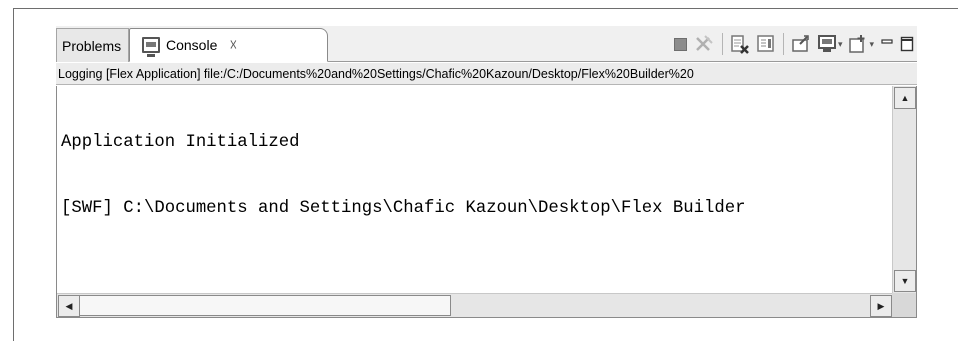  I want to click on console-line: Application Initialized, so click(180, 142).